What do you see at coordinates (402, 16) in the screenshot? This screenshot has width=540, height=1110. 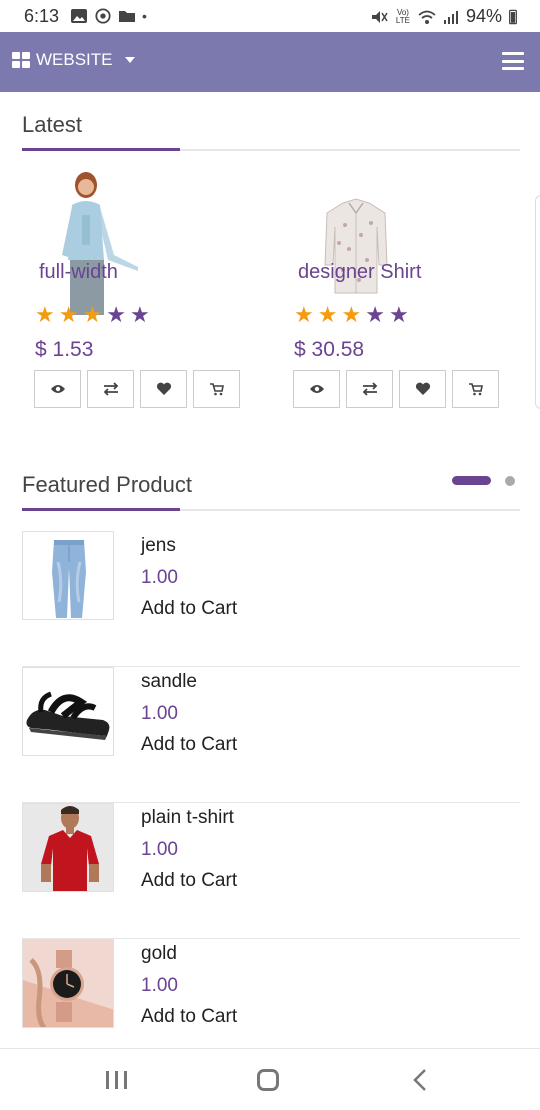 I see `network-label: Vo) LTE` at bounding box center [402, 16].